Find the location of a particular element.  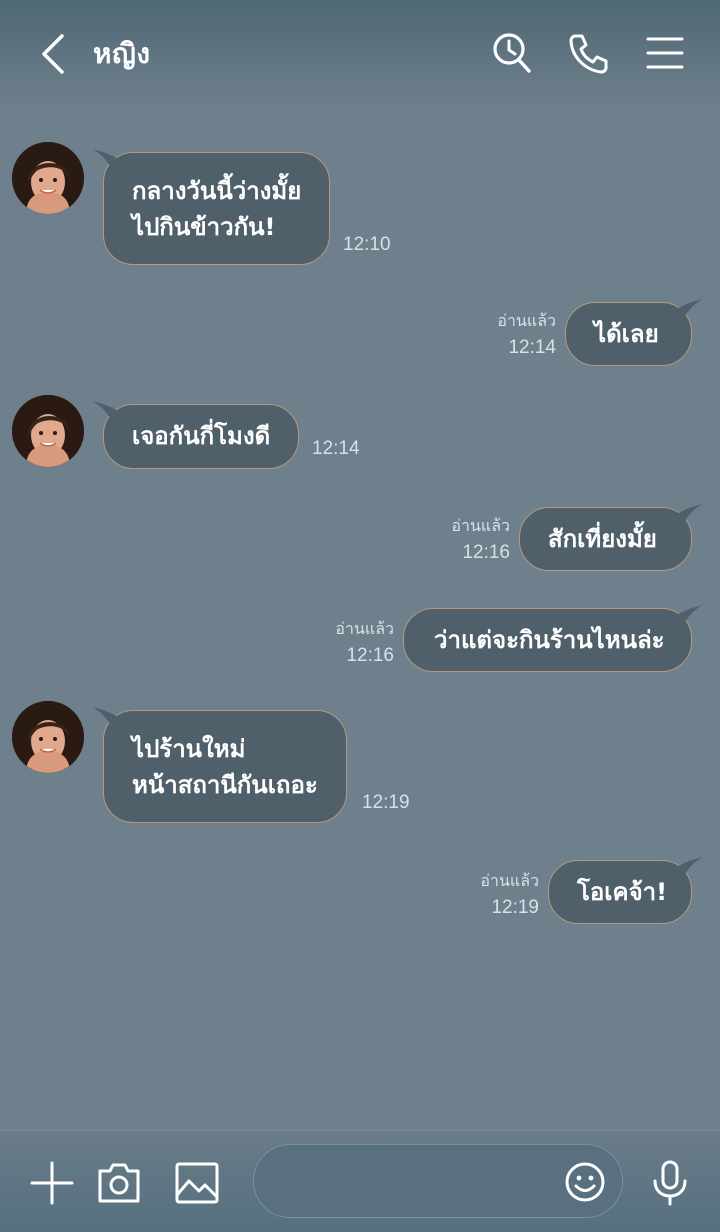

message-text: ไปกินข้าวกัน! is located at coordinates (204, 227).